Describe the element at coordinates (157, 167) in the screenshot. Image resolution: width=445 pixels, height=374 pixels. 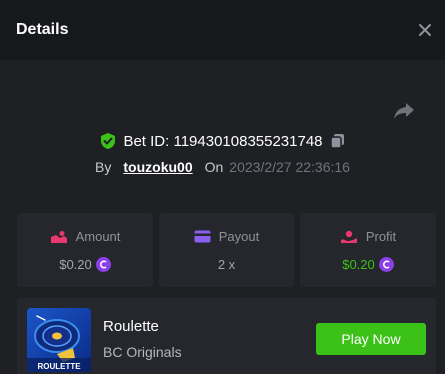
I see `username-link: touzoku00` at that location.